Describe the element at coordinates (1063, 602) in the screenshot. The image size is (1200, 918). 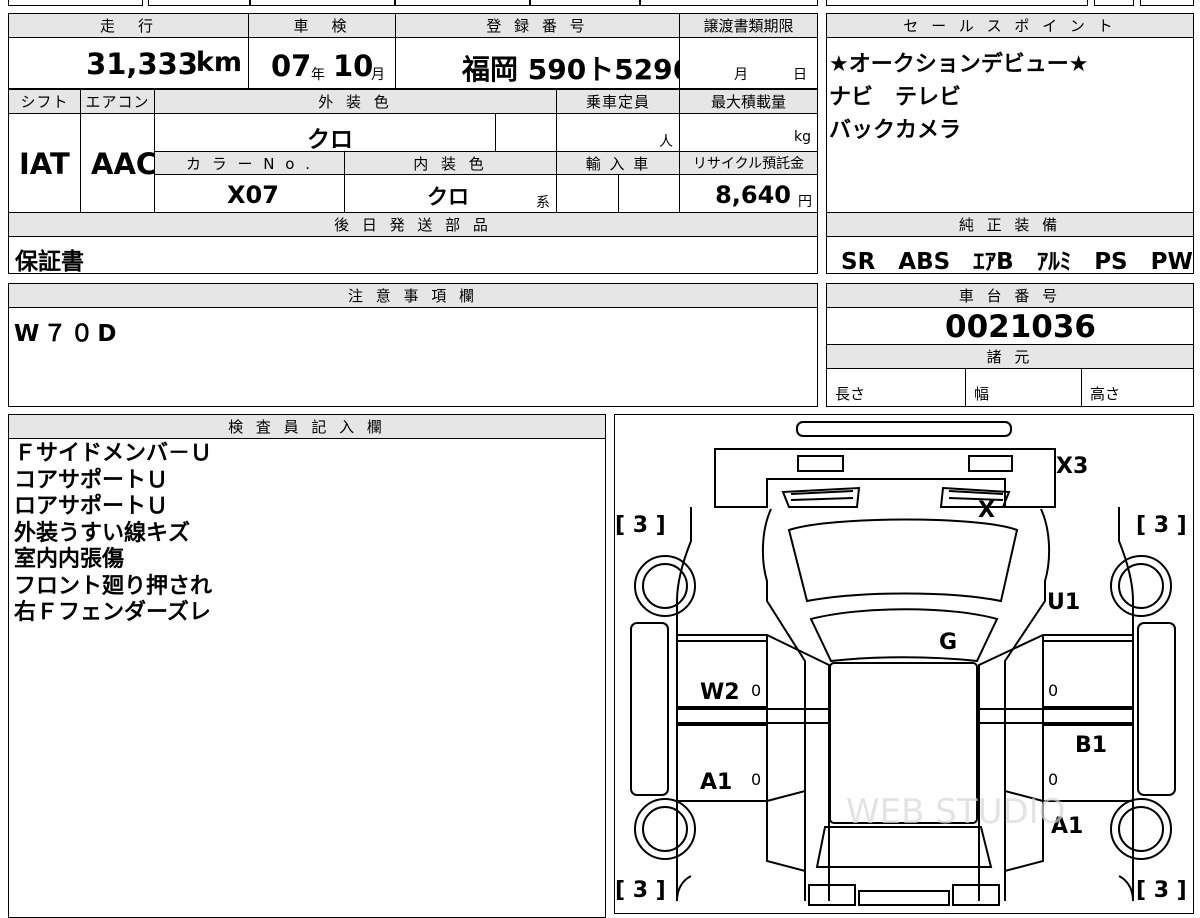
I see `mark-right-fender: U1` at that location.